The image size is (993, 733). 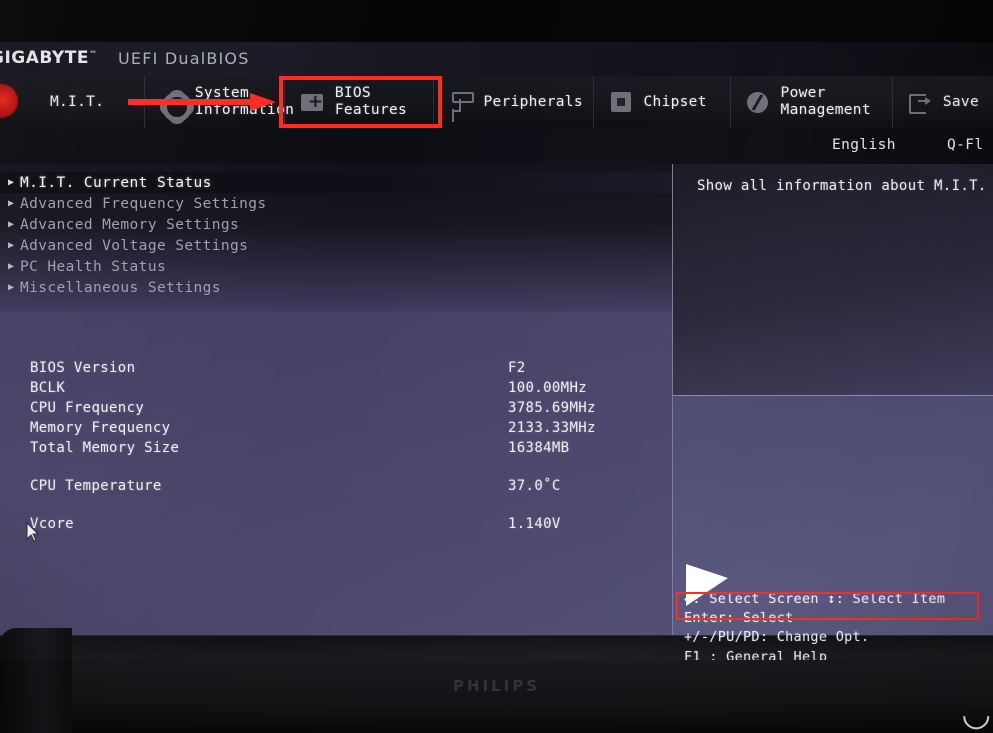 I want to click on menu-item-label: Advanced Voltage Settings, so click(x=134, y=245).